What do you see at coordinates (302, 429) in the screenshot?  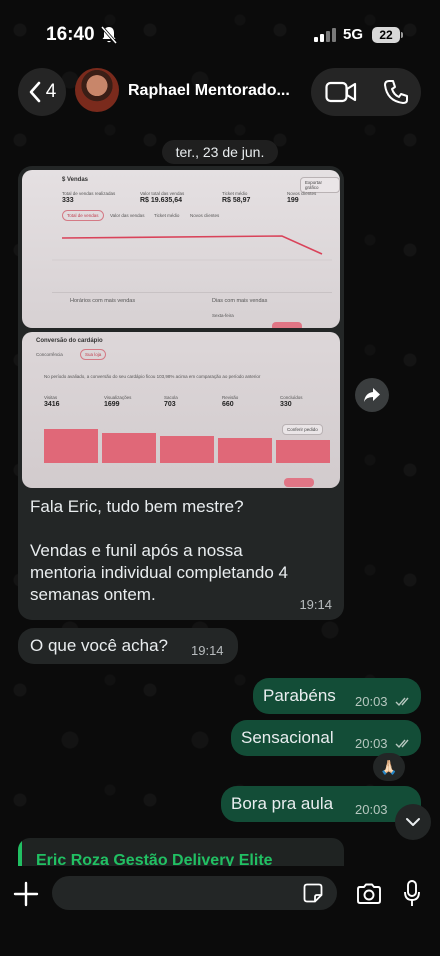 I see `ss2-action-button: Conferir pedido` at bounding box center [302, 429].